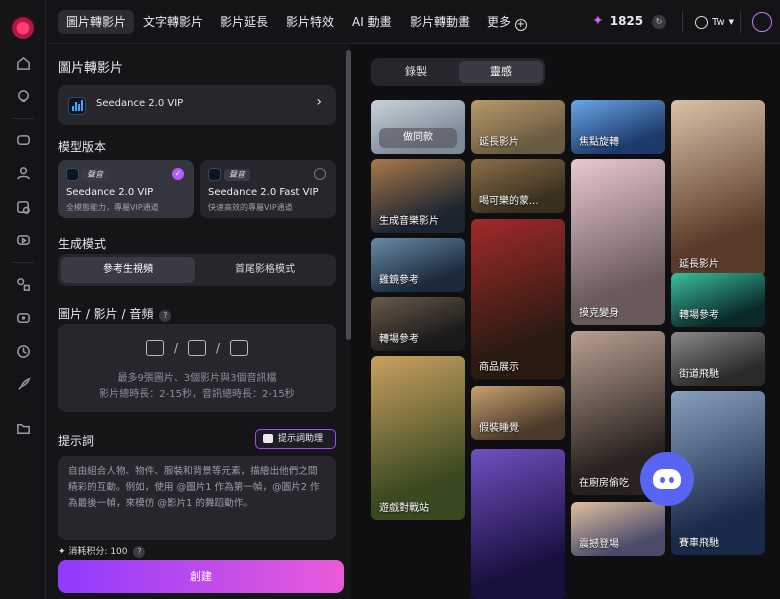 The height and width of the screenshot is (599, 780). What do you see at coordinates (140, 103) in the screenshot?
I see `model-name: Seedance 2.0 VIP` at bounding box center [140, 103].